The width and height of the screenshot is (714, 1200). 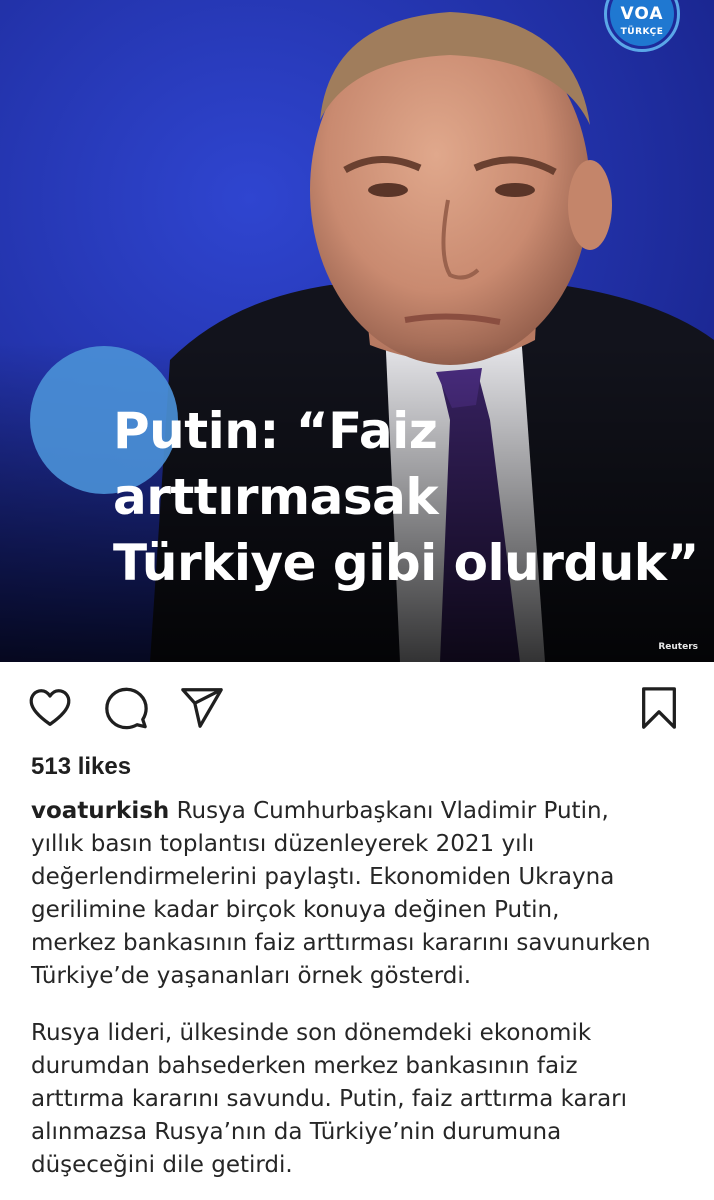 I want to click on like-button, so click(x=50, y=708).